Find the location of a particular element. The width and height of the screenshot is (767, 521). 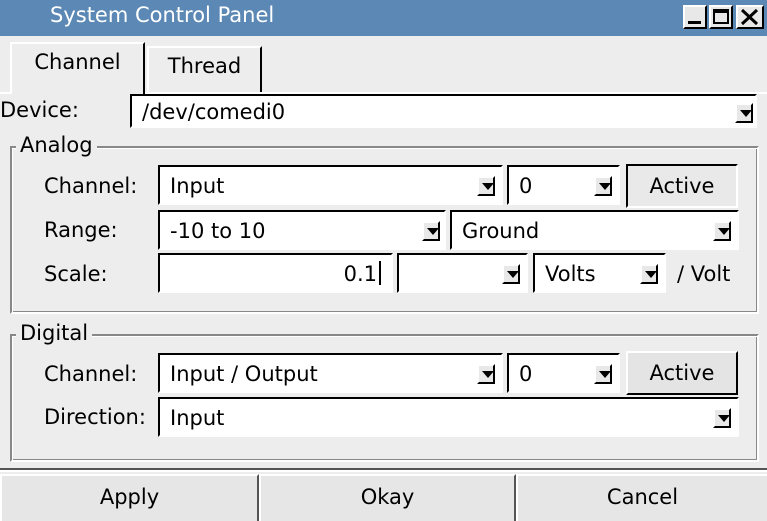

analog-channel-type-value: Input is located at coordinates (197, 186).